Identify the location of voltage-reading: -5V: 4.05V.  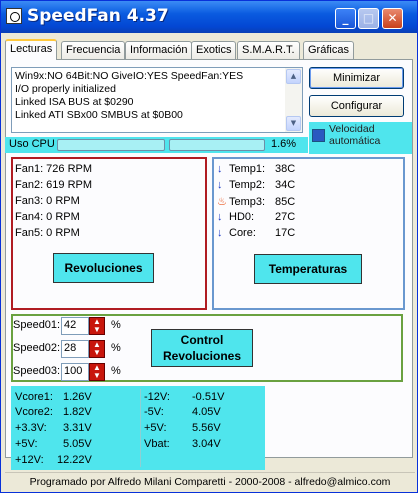
(182, 412).